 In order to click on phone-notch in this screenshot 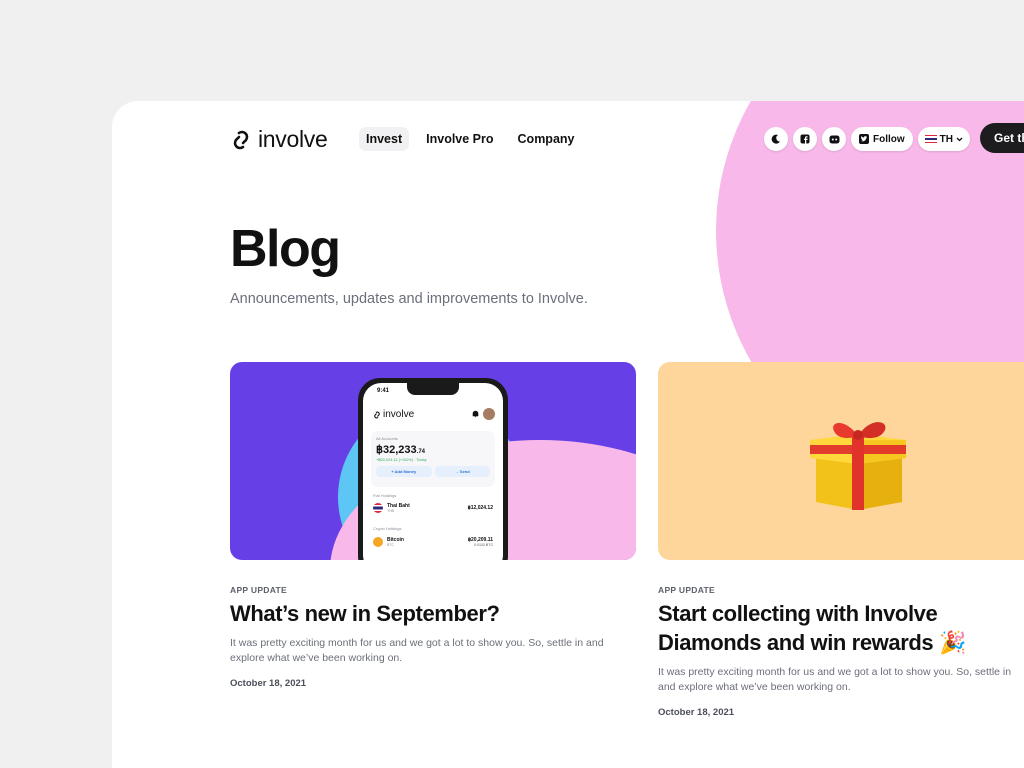, I will do `click(433, 389)`.